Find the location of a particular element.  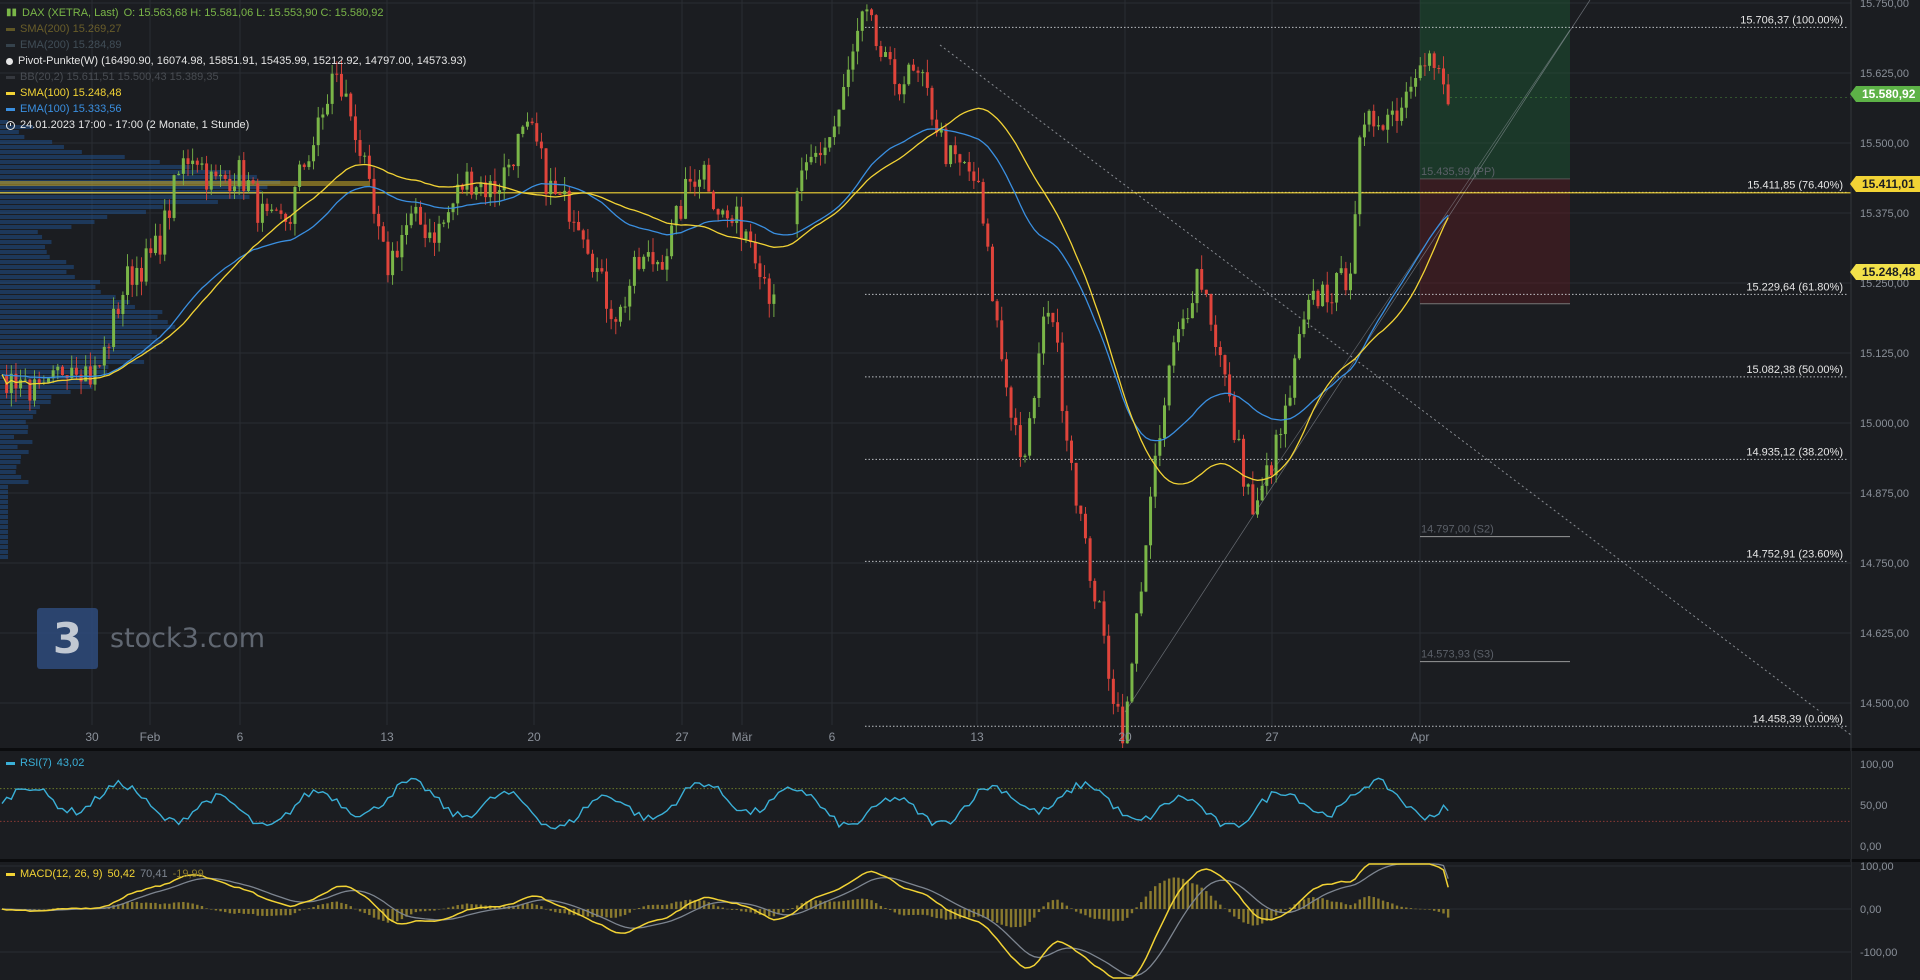

line-icon is located at coordinates (10, 29).